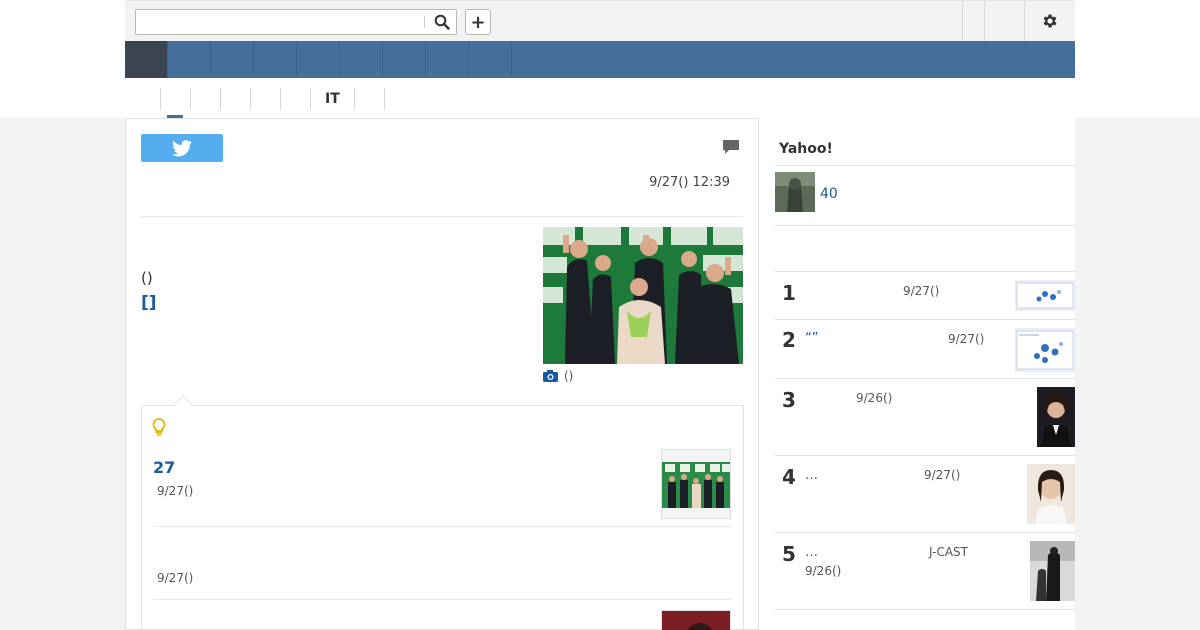 This screenshot has height=630, width=1200. I want to click on article-link: [], so click(149, 303).